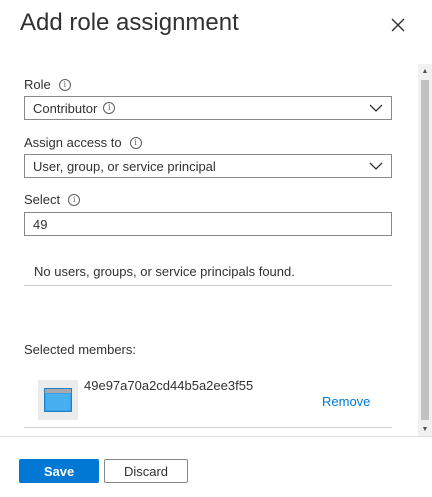 This screenshot has width=432, height=497. What do you see at coordinates (124, 166) in the screenshot?
I see `assign-access-dropdown-value: User, group, or service principal` at bounding box center [124, 166].